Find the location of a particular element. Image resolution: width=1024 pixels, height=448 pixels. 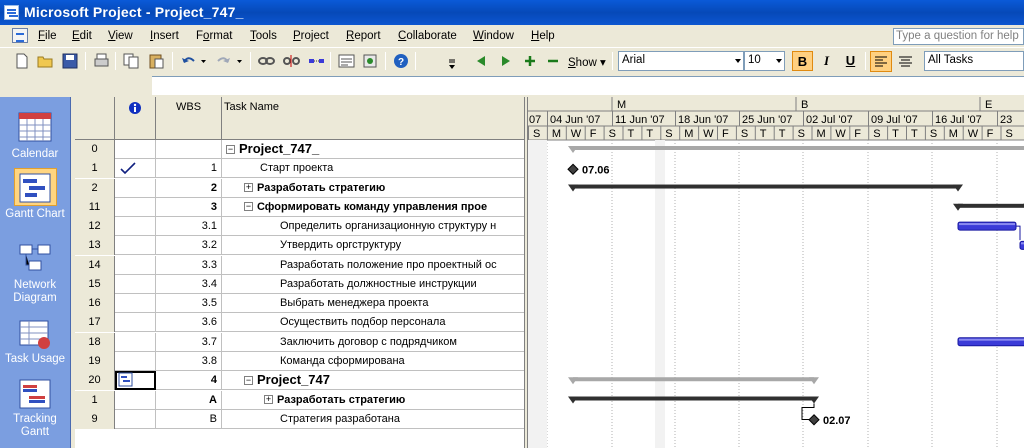

wbs-cell: 2 is located at coordinates (189, 188).